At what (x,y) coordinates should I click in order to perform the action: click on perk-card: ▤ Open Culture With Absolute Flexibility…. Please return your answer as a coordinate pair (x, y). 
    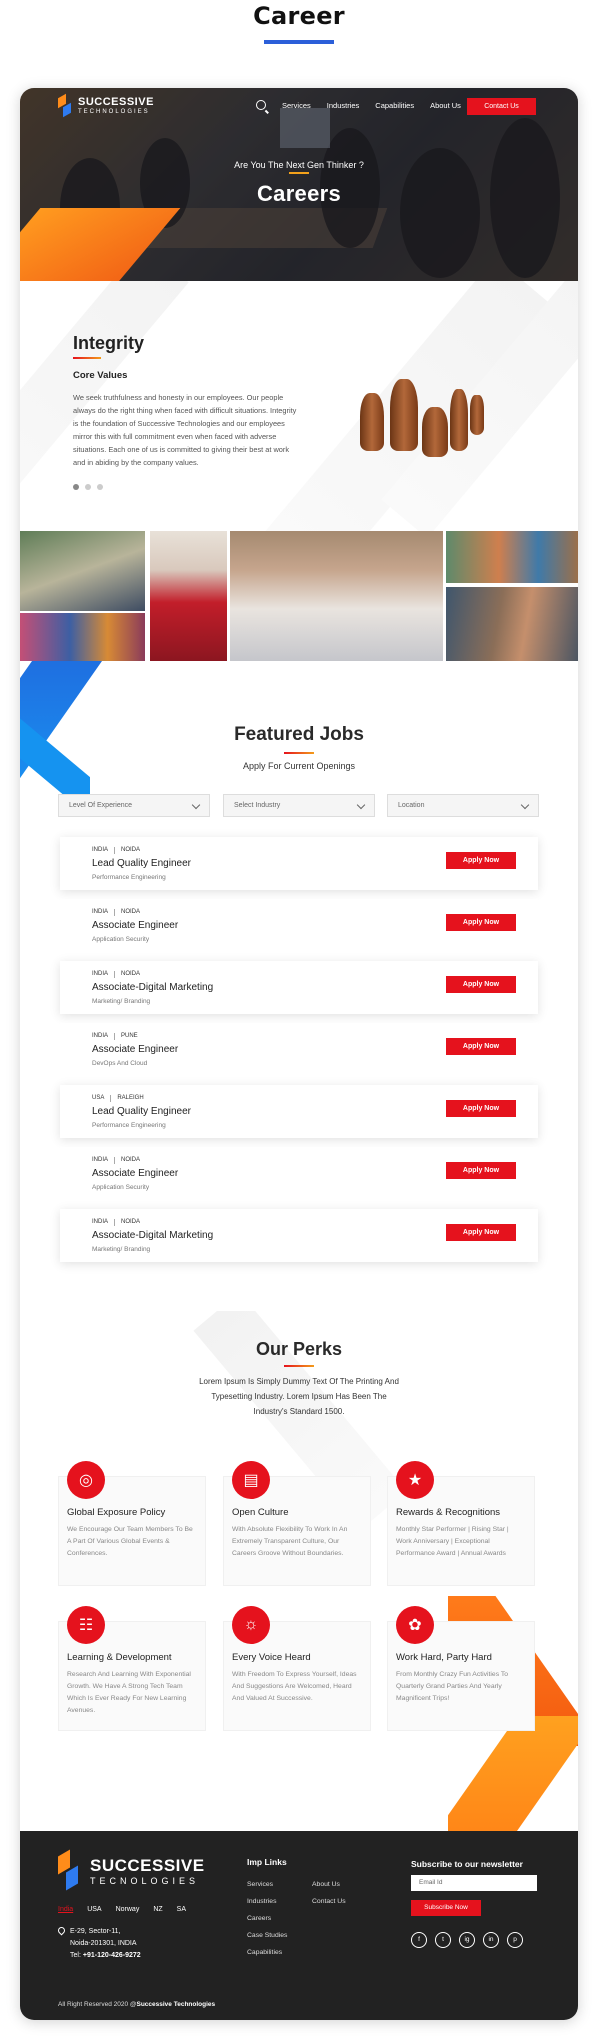
    Looking at the image, I should click on (297, 1523).